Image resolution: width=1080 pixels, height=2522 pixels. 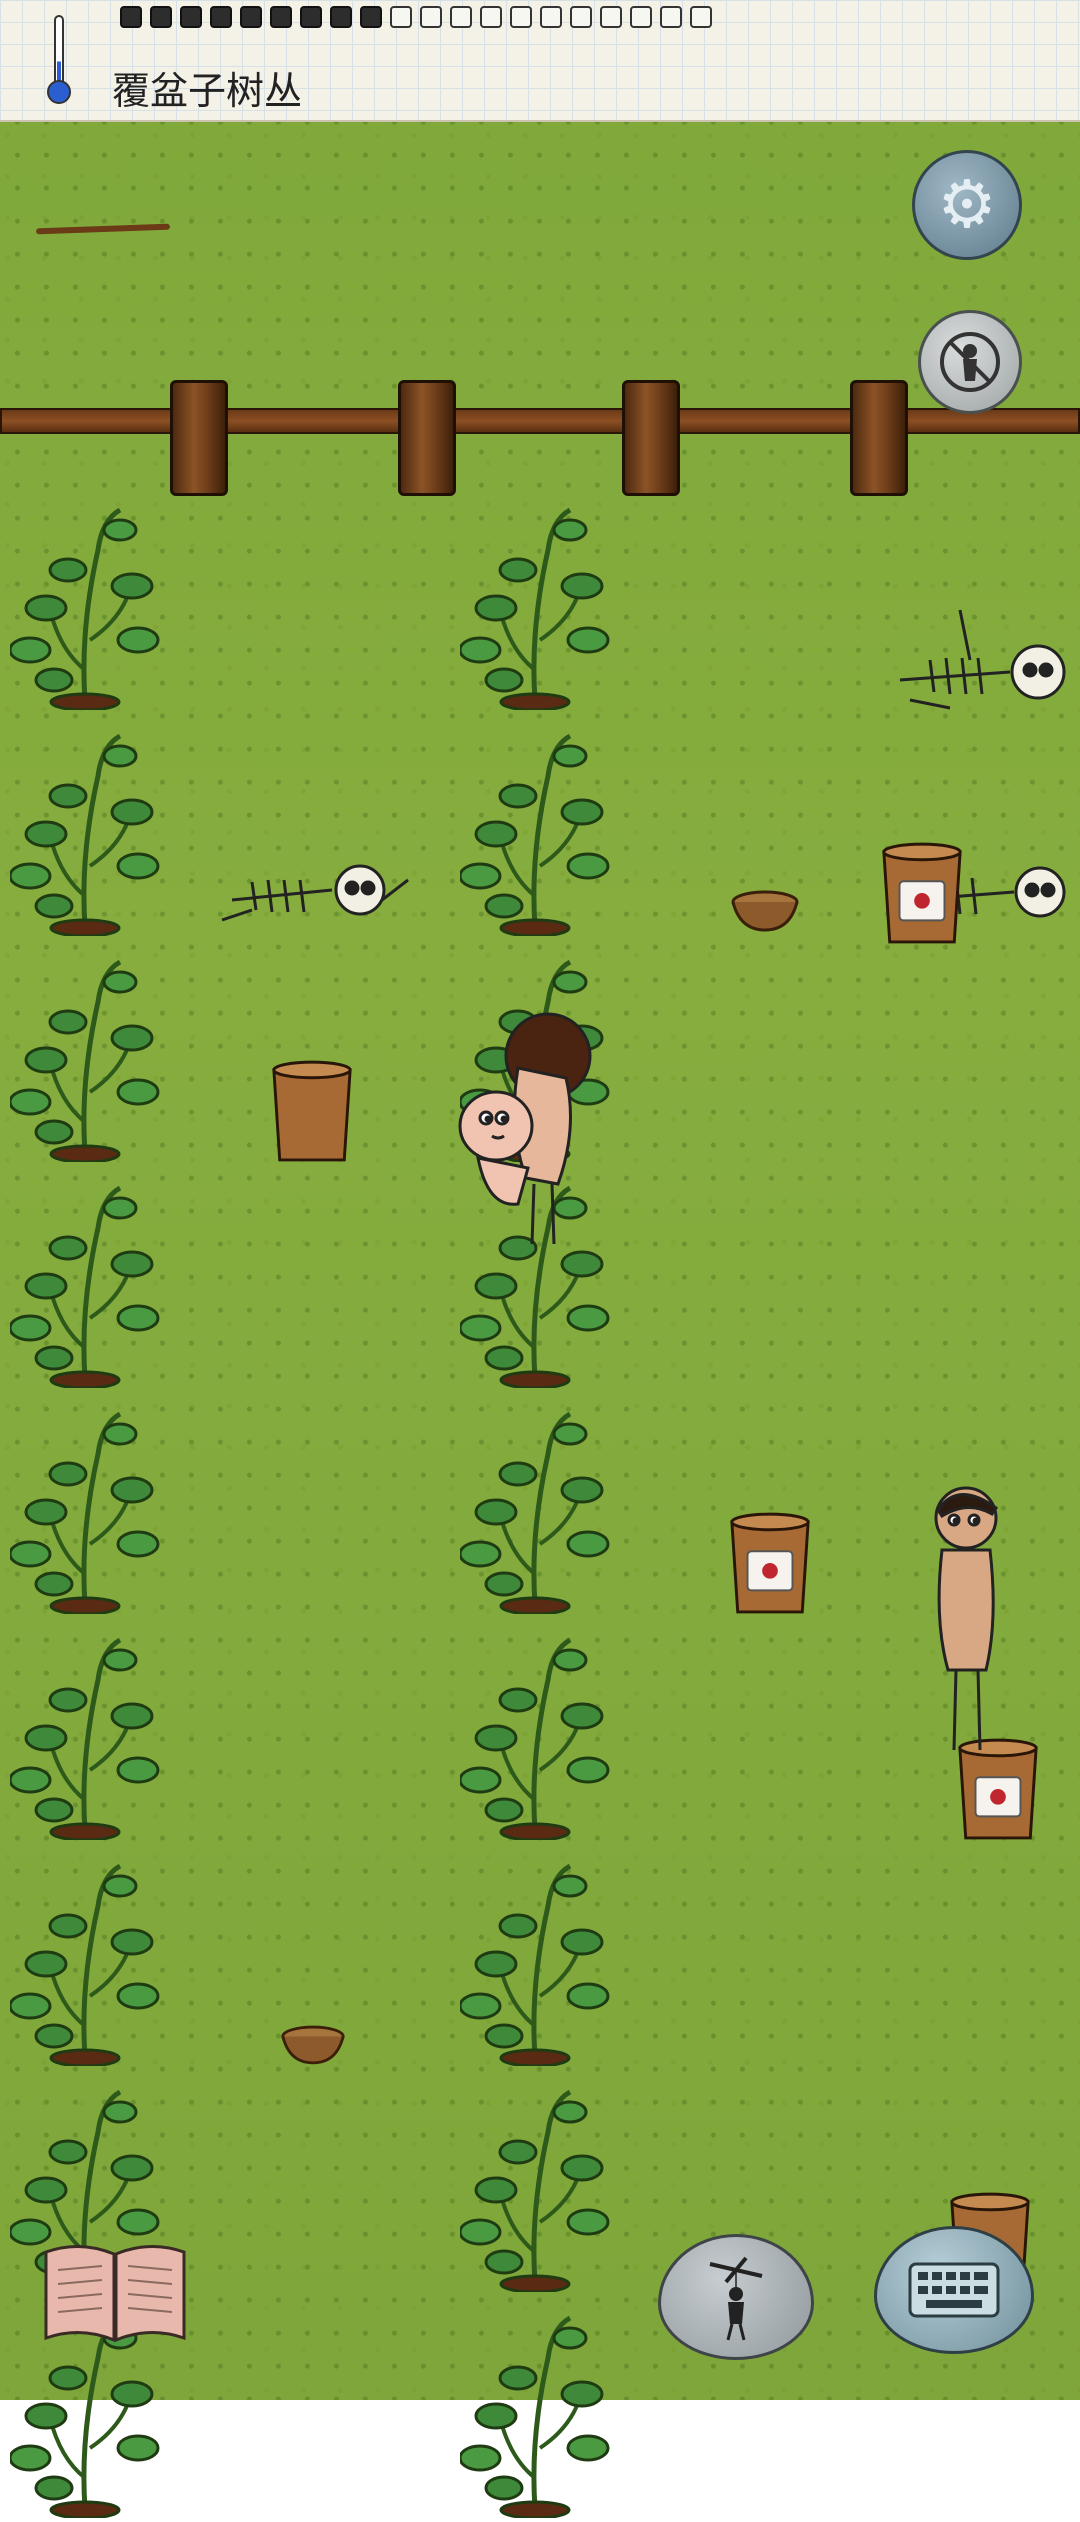 I want to click on stick-item, so click(x=103, y=229).